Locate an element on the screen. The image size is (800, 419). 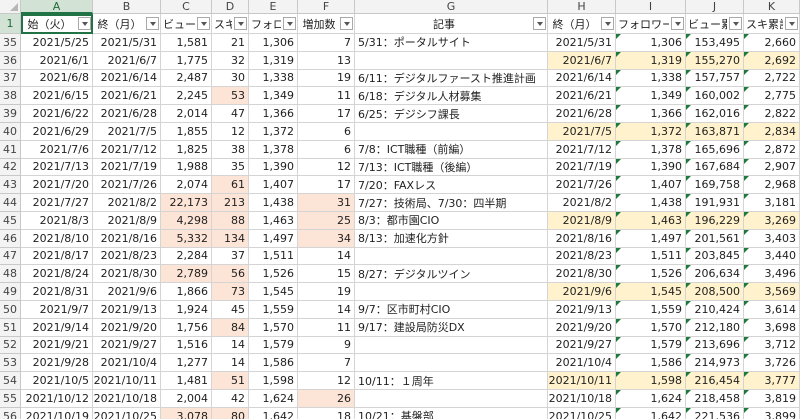
cell-k40: 2,834 is located at coordinates (772, 132).